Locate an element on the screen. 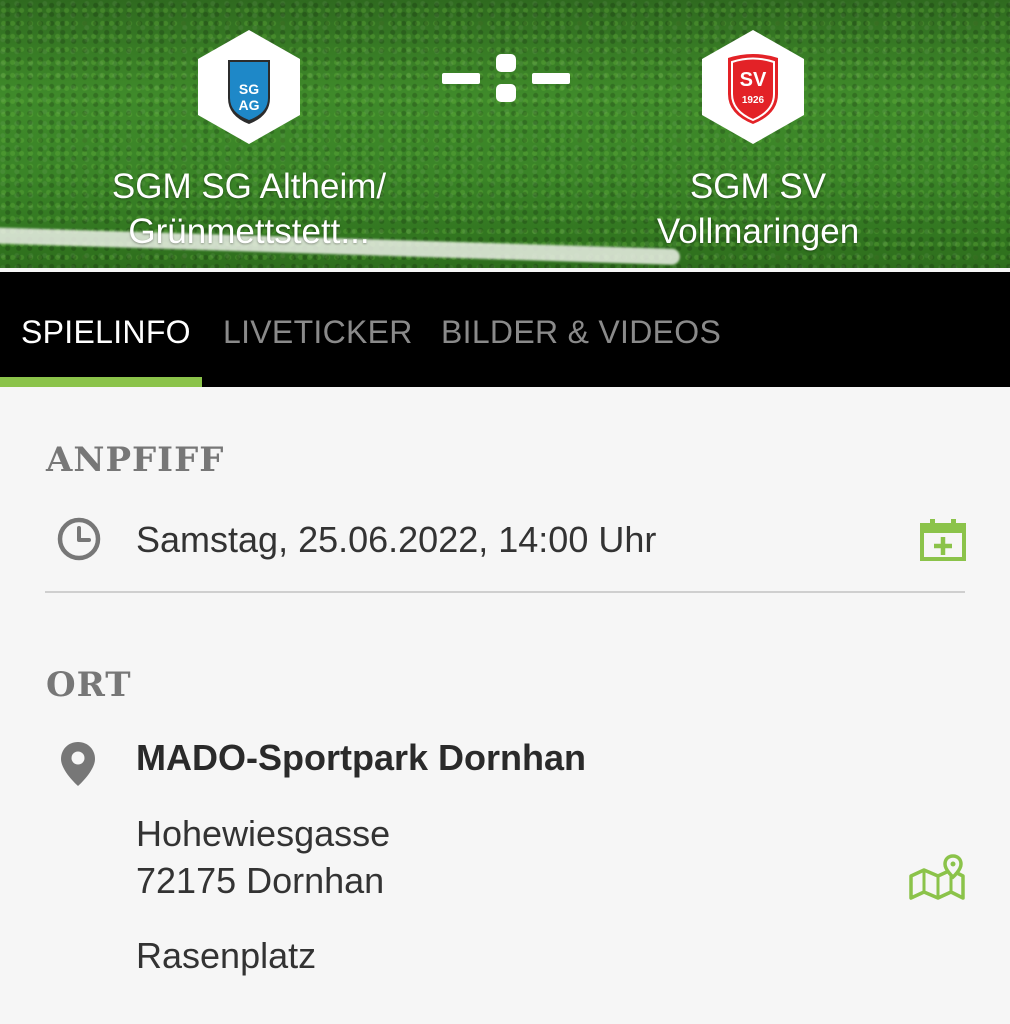  location-pin-icon is located at coordinates (78, 764).